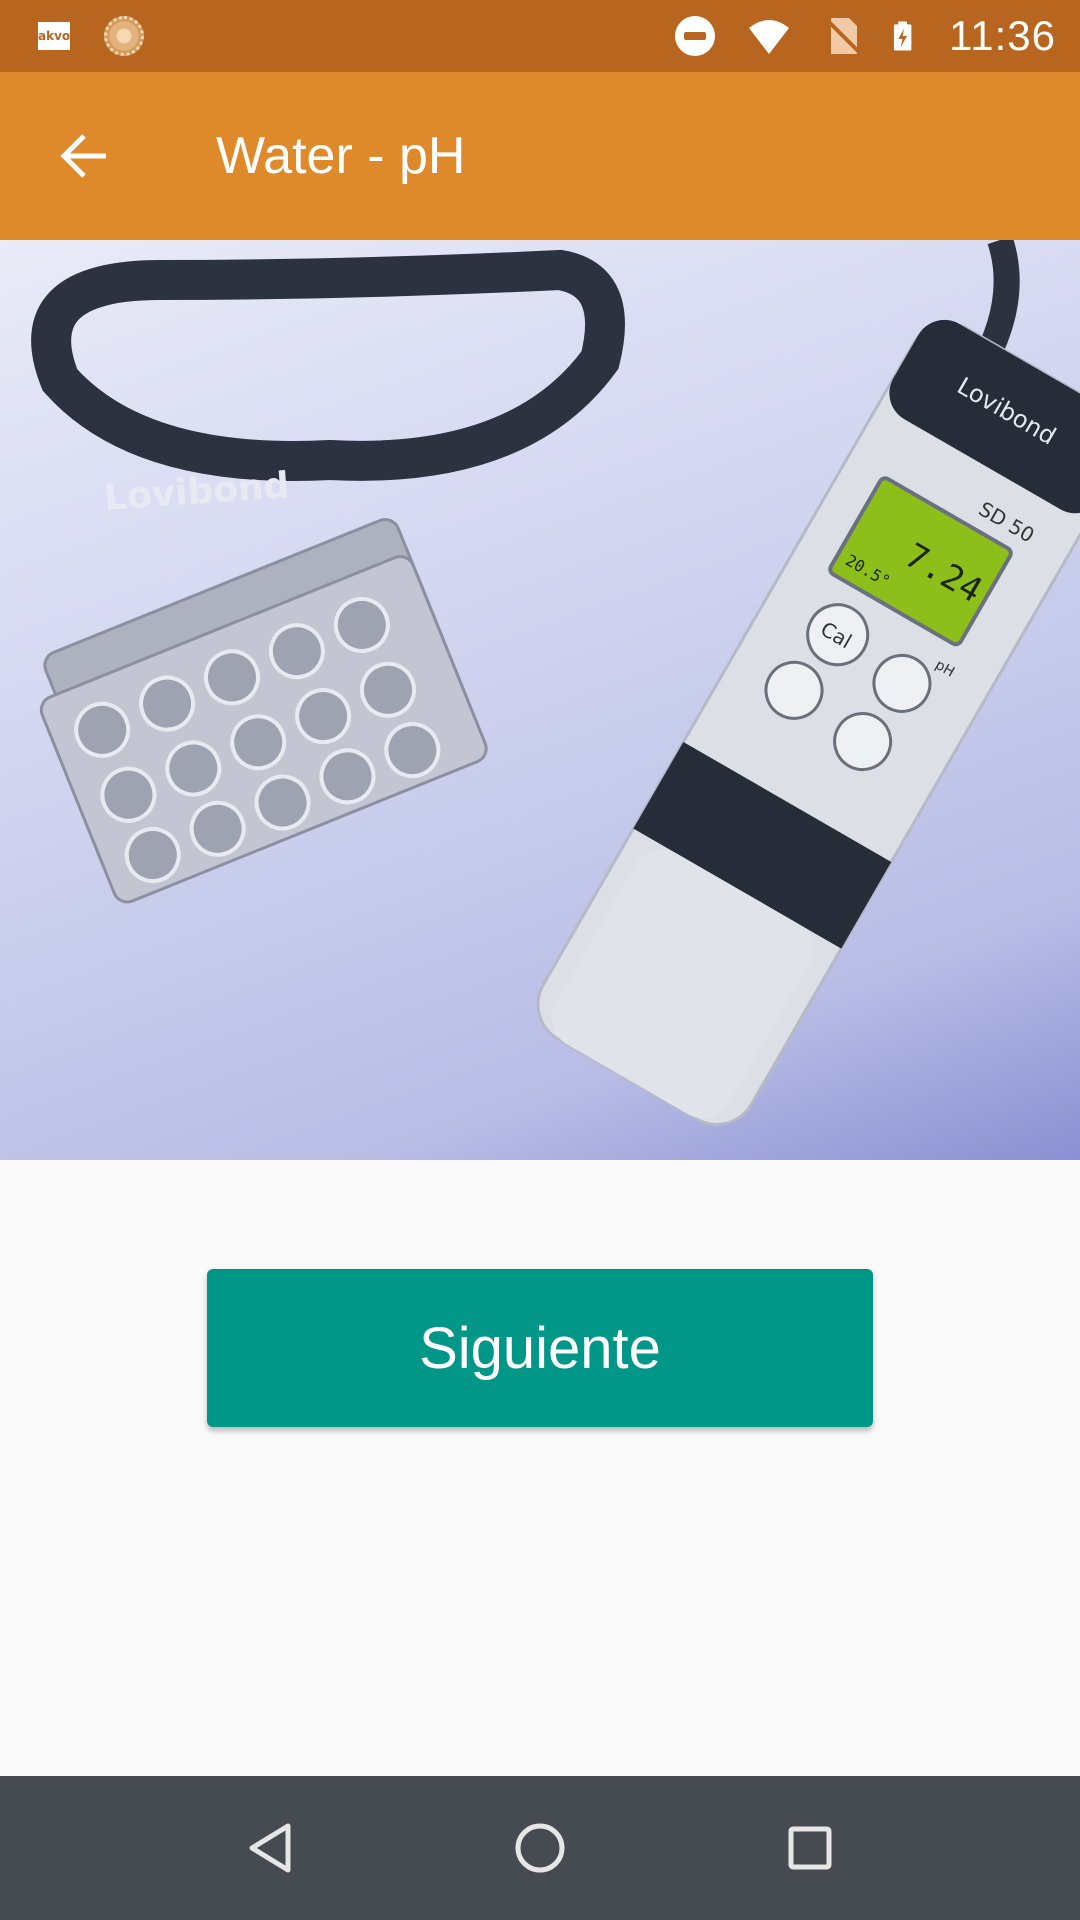 The height and width of the screenshot is (1920, 1080). I want to click on status-bar-left: akvo, so click(91, 36).